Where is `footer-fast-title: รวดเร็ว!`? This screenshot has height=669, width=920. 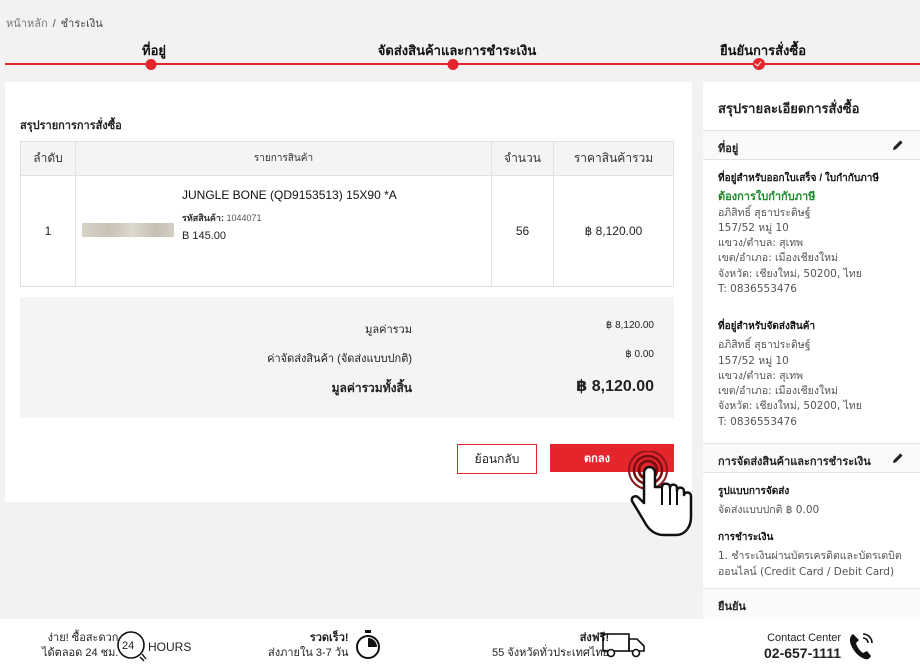 footer-fast-title: รวดเร็ว! is located at coordinates (329, 638).